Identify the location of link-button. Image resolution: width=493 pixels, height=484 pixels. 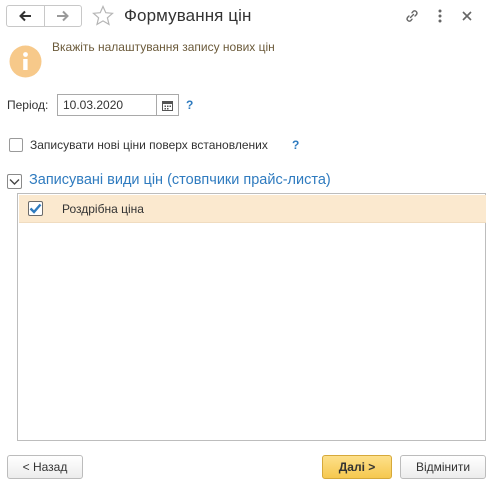
(412, 16).